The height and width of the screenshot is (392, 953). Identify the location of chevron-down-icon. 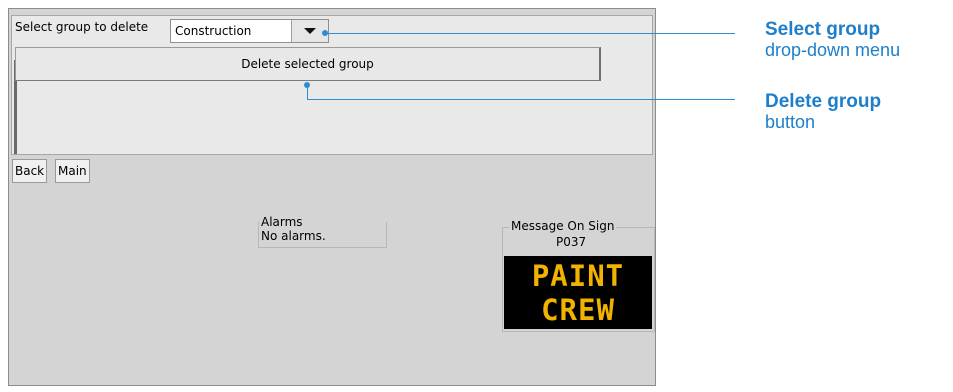
(310, 31).